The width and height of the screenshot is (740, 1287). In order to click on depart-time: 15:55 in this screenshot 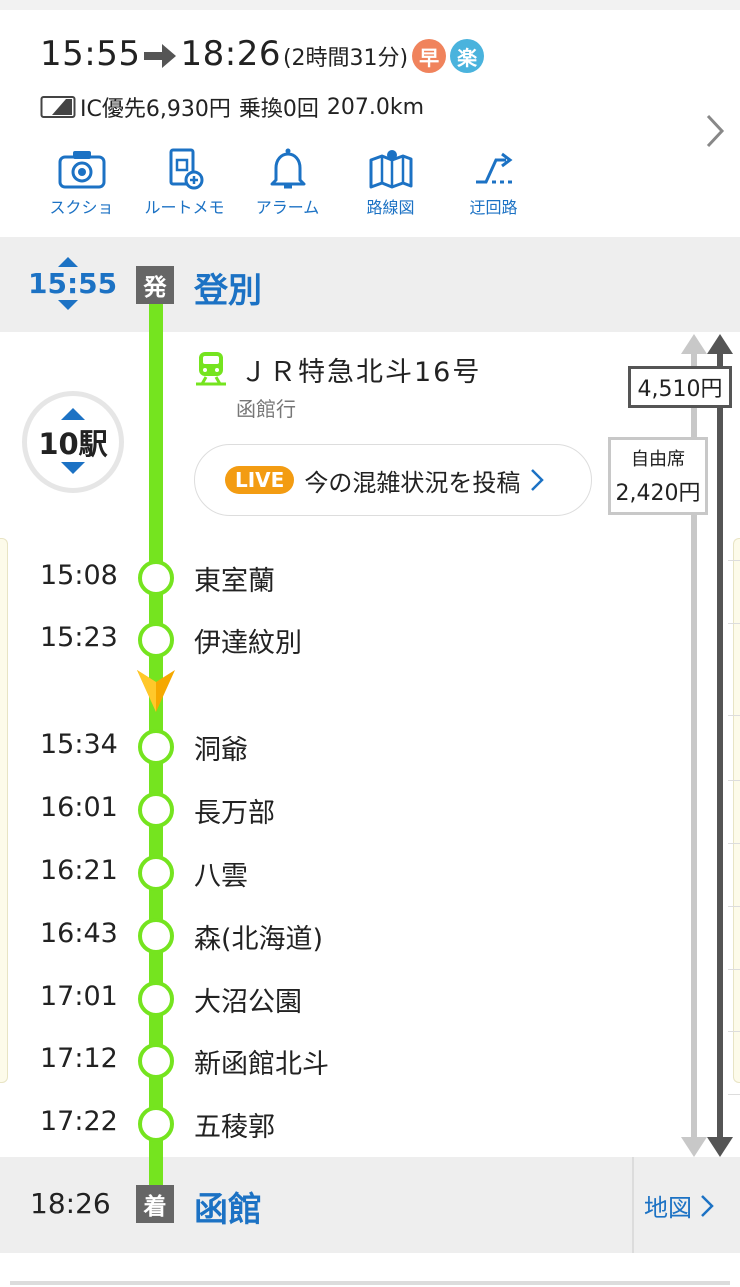, I will do `click(90, 54)`.